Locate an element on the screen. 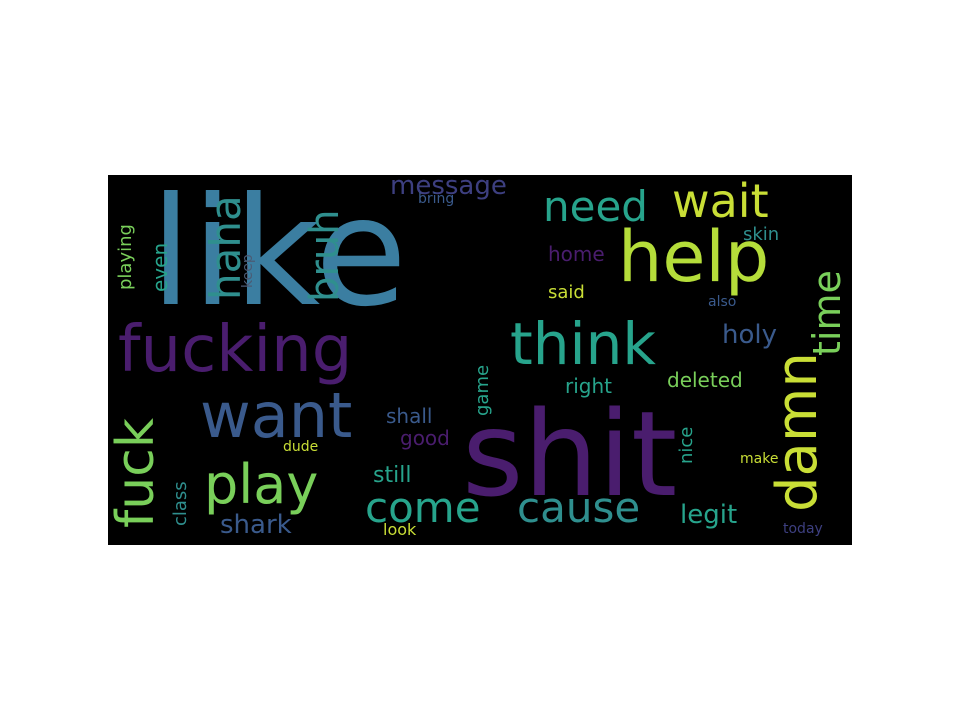 The width and height of the screenshot is (959, 718). word-bruh: bruh is located at coordinates (325, 255).